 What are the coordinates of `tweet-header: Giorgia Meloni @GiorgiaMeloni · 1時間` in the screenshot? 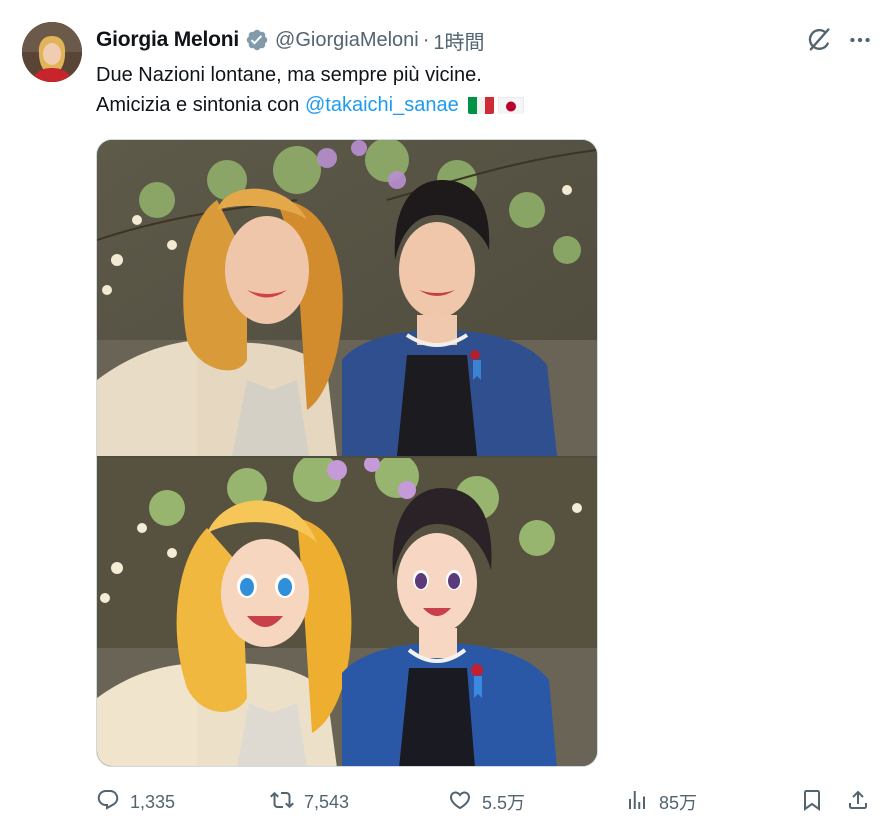 It's located at (290, 40).